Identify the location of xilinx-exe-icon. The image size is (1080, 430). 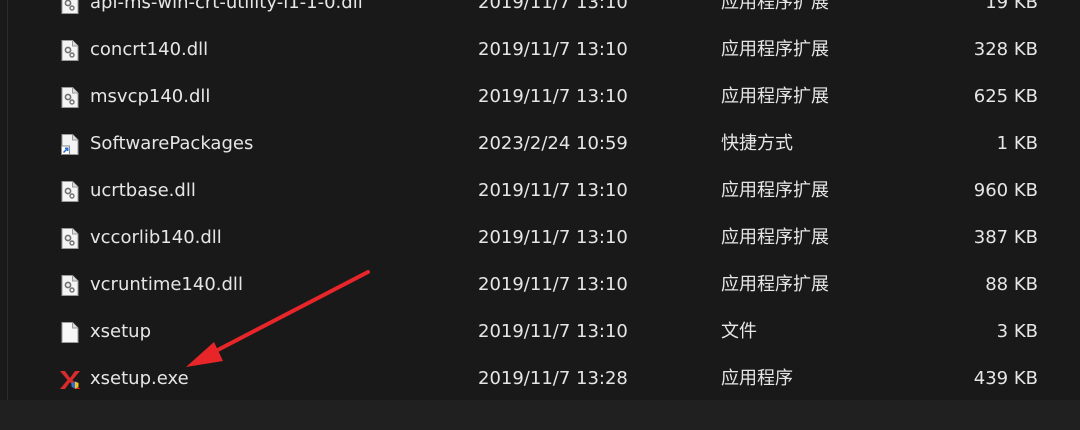
(70, 379).